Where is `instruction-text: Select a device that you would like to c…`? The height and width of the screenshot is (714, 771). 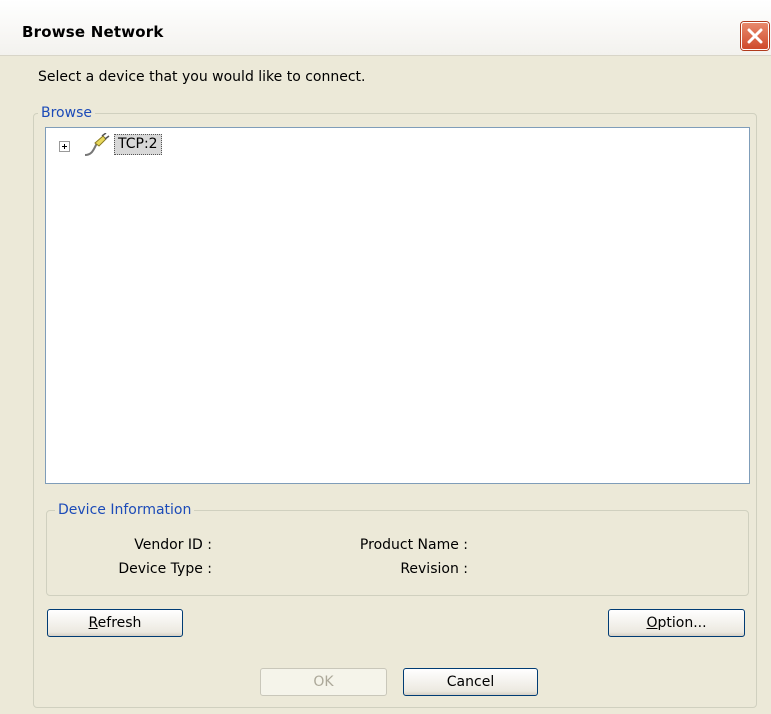 instruction-text: Select a device that you would like to c… is located at coordinates (202, 77).